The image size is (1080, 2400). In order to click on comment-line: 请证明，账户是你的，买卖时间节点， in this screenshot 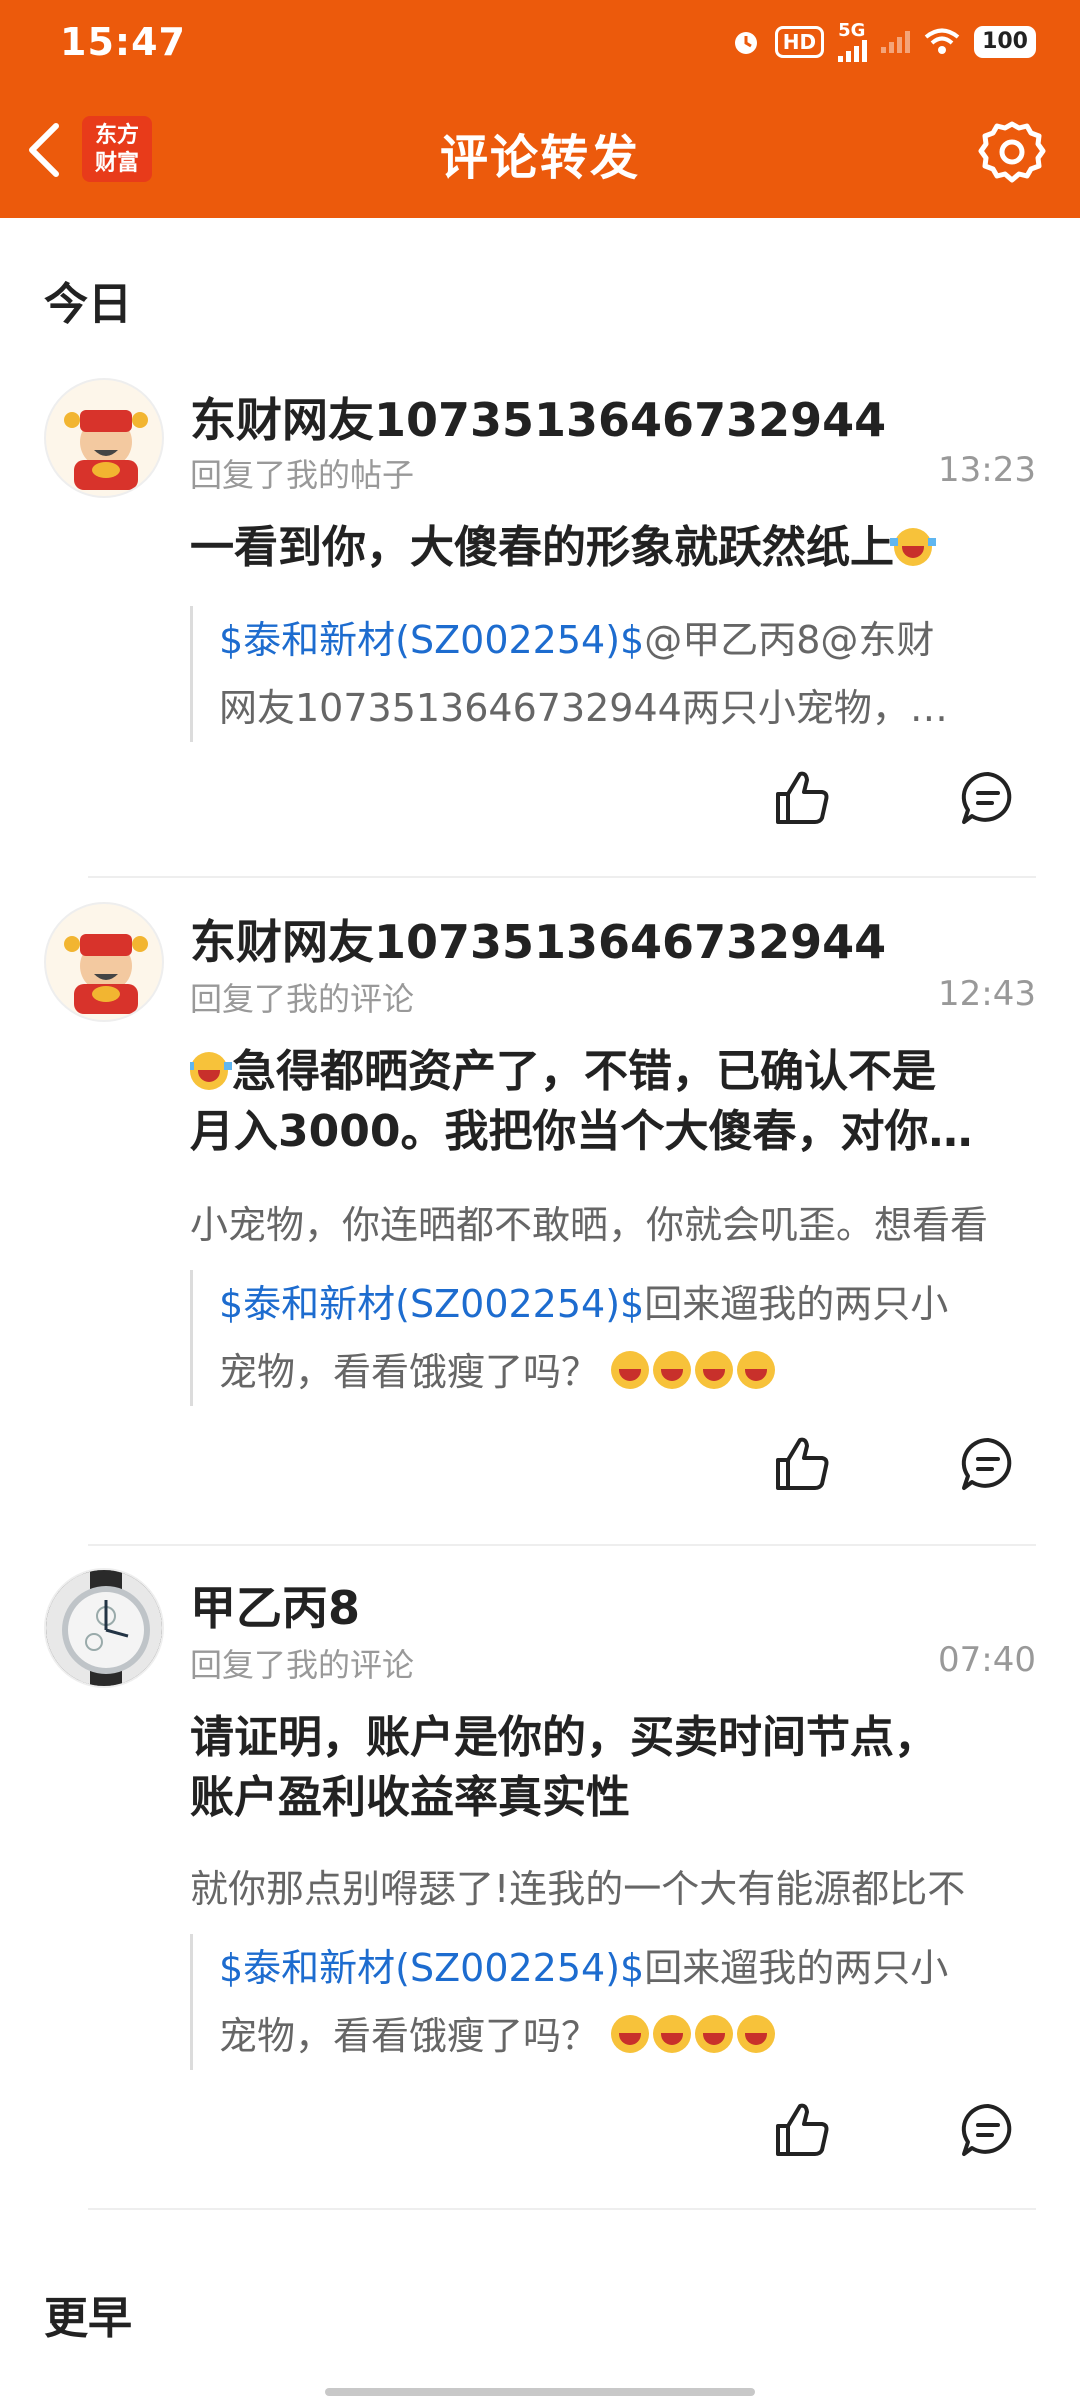, I will do `click(564, 1737)`.